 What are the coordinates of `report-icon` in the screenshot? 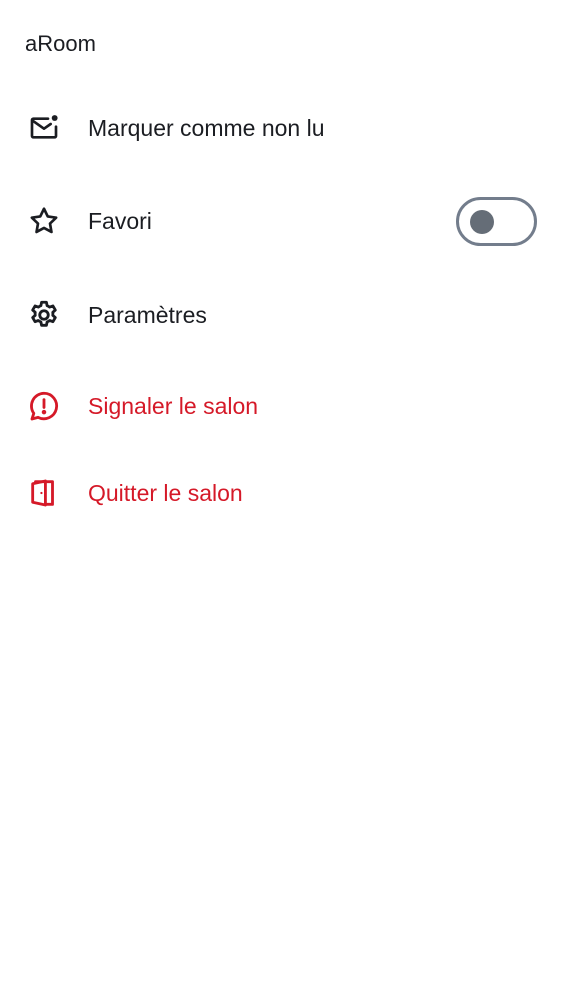 It's located at (44, 406).